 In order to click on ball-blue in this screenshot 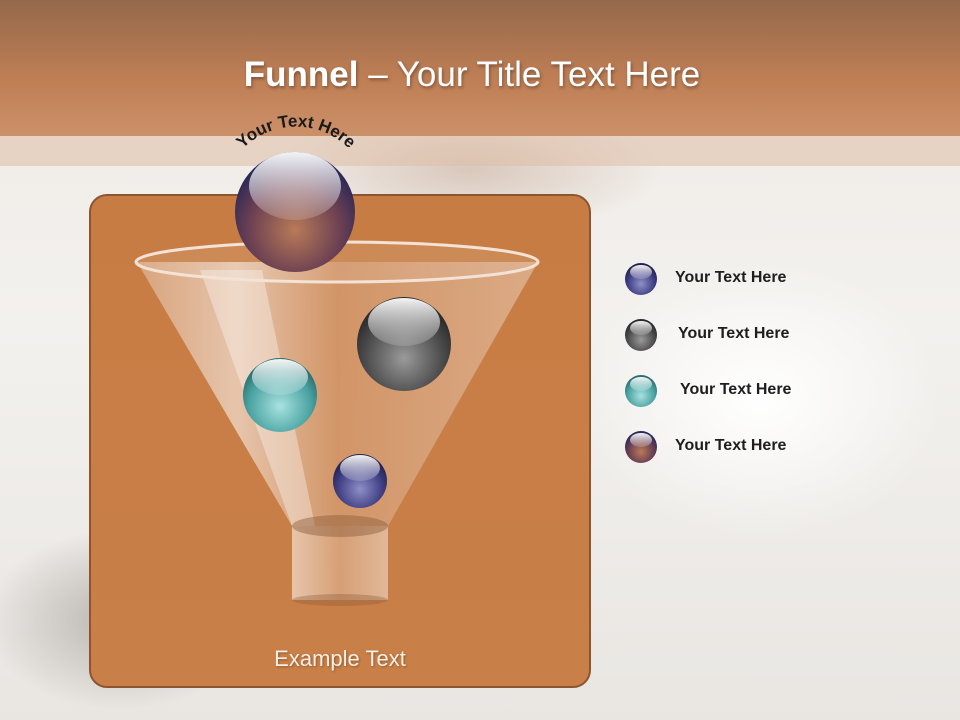, I will do `click(360, 481)`.